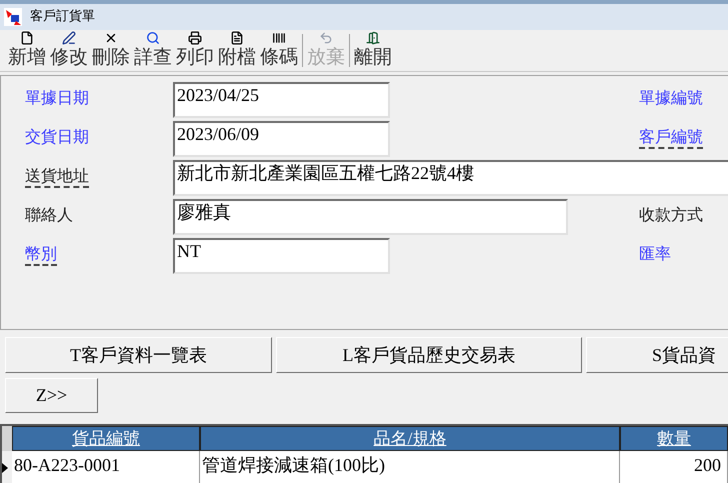  What do you see at coordinates (153, 38) in the screenshot?
I see `search-icon` at bounding box center [153, 38].